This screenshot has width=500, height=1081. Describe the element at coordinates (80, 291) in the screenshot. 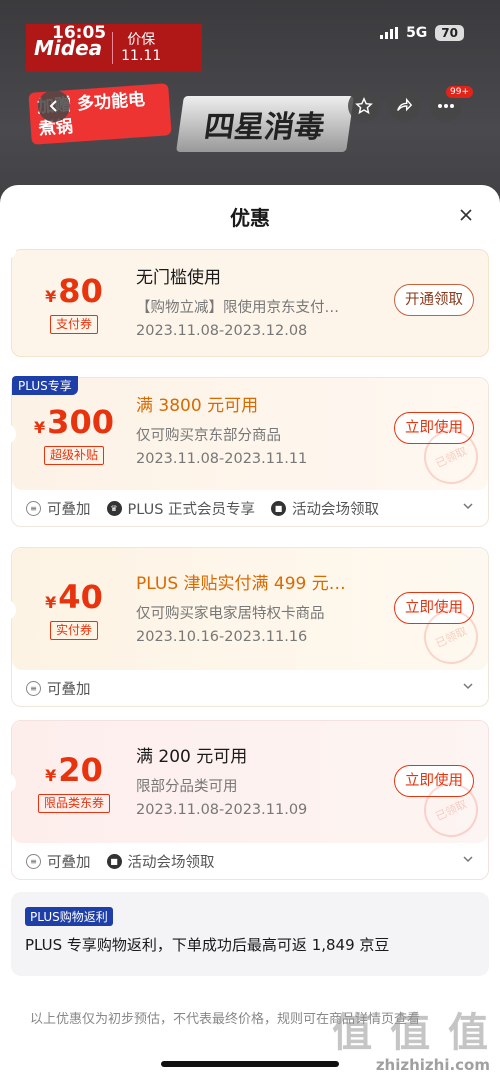

I see `coupon-amount: 80` at that location.